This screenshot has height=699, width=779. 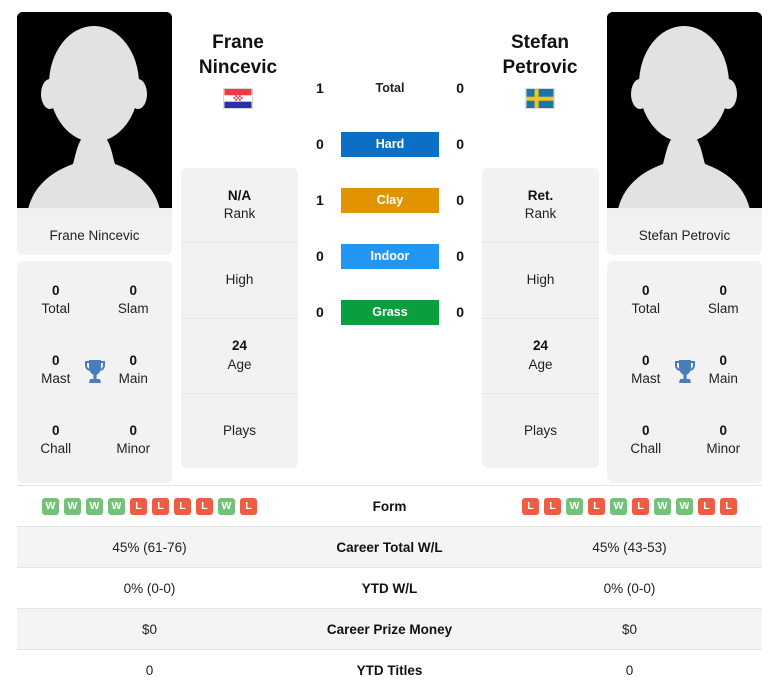 I want to click on croatia-flag-icon, so click(x=238, y=98).